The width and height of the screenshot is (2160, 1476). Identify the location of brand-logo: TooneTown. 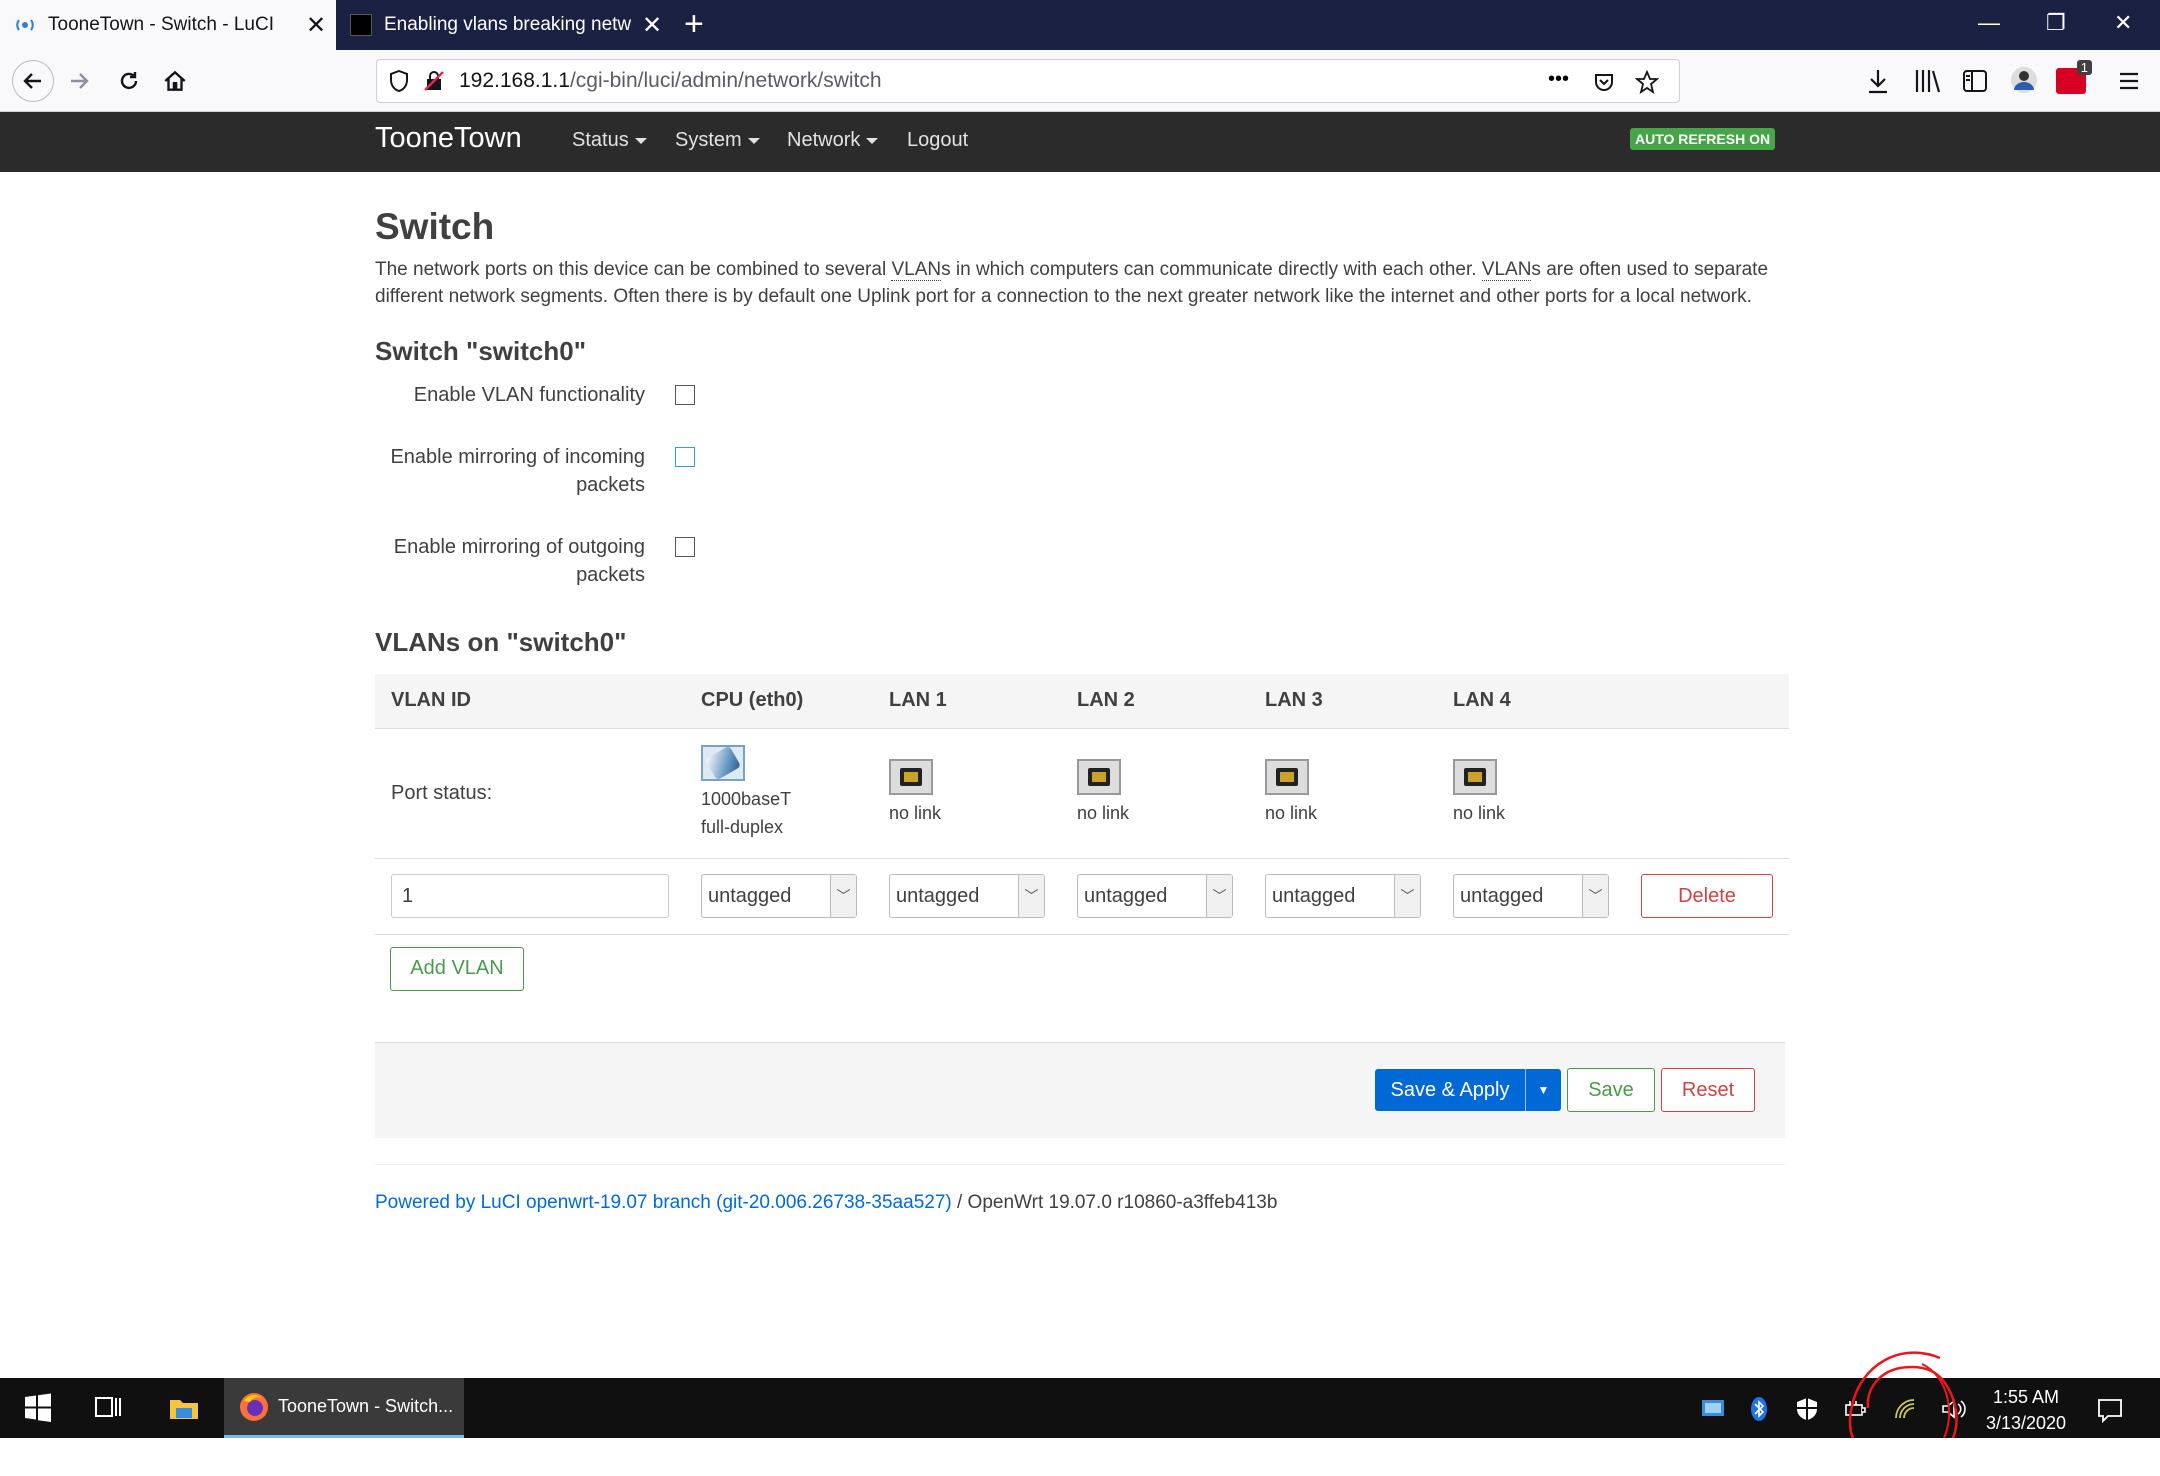
(448, 138).